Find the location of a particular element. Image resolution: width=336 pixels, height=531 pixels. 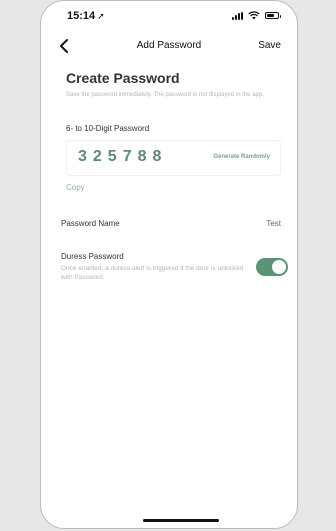

wifi-icon is located at coordinates (254, 15).